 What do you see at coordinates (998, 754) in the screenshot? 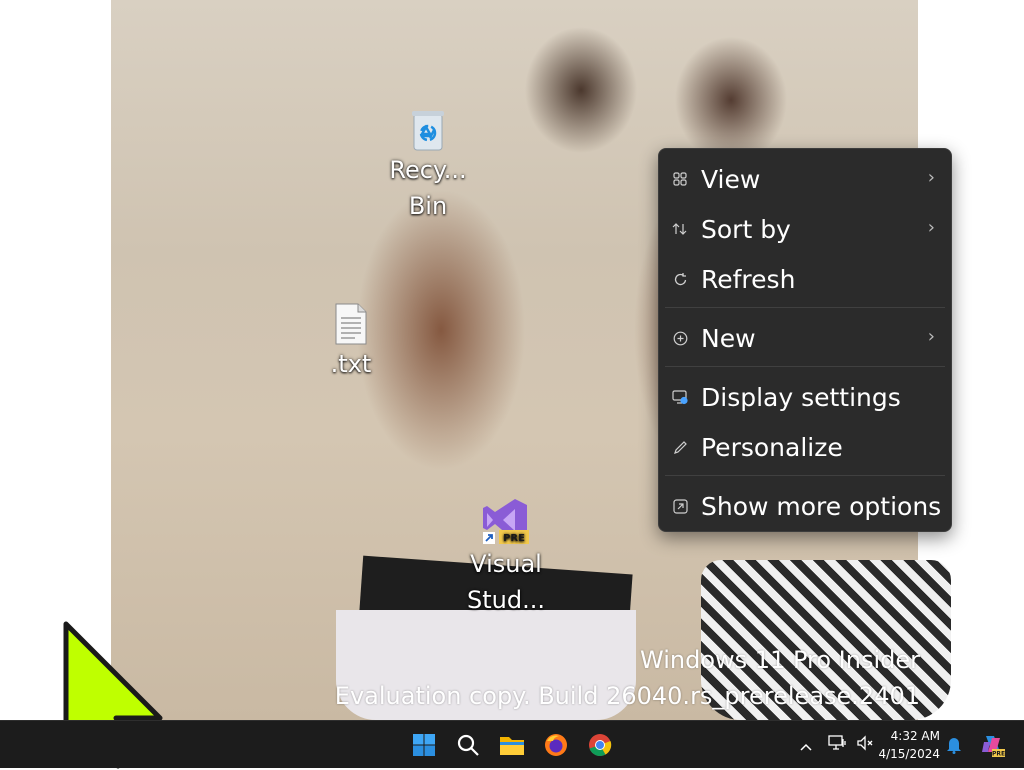
I see `copilot-pre-badge: PRE` at bounding box center [998, 754].